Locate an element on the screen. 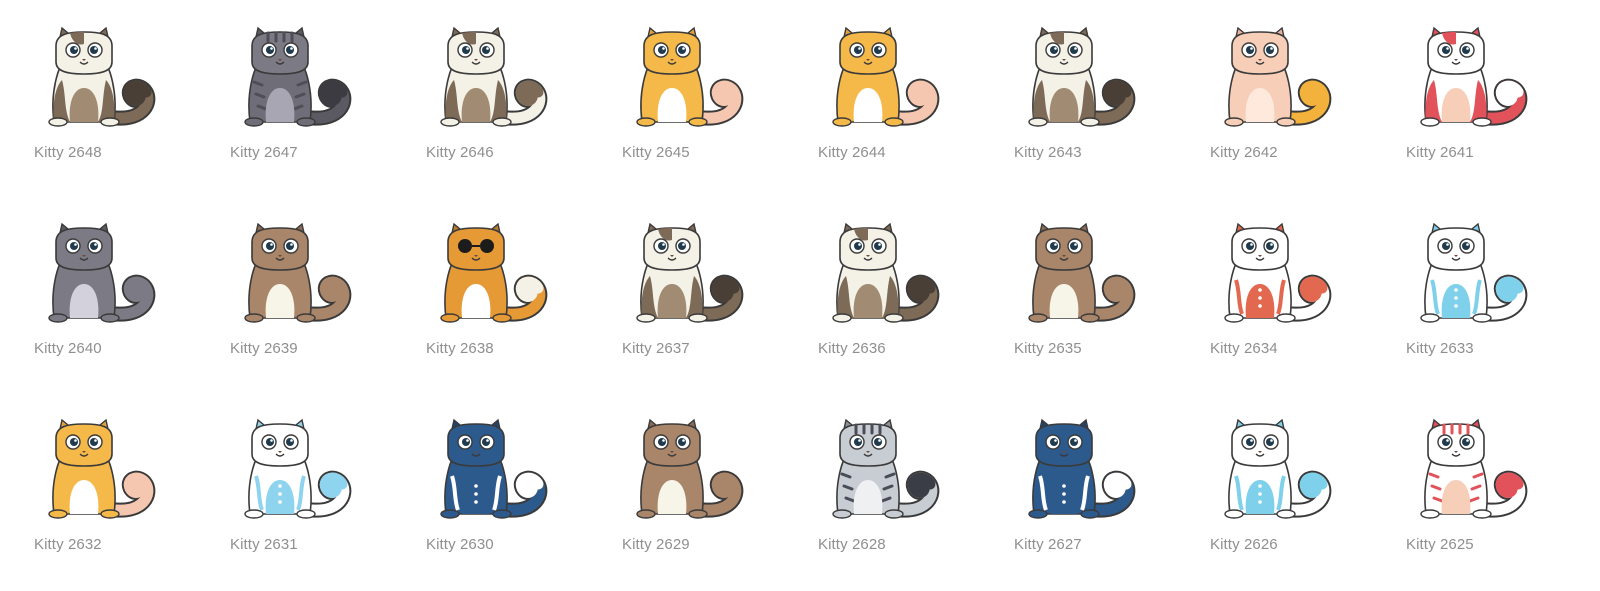  kitty-card: Kitty 2630 is located at coordinates (492, 481).